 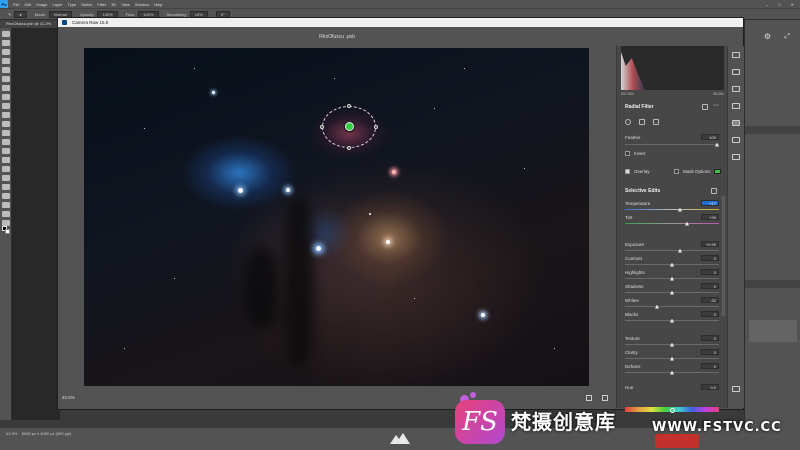 What do you see at coordinates (710, 314) in the screenshot?
I see `blacks-value: 0` at bounding box center [710, 314].